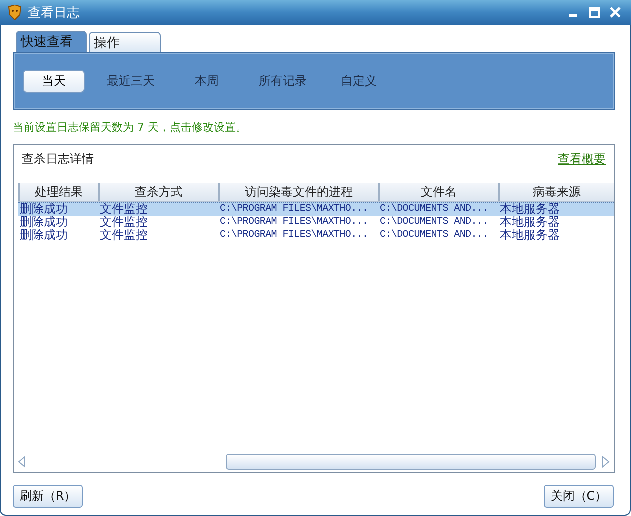  What do you see at coordinates (58, 159) in the screenshot?
I see `panel-title: 查杀日志详情` at bounding box center [58, 159].